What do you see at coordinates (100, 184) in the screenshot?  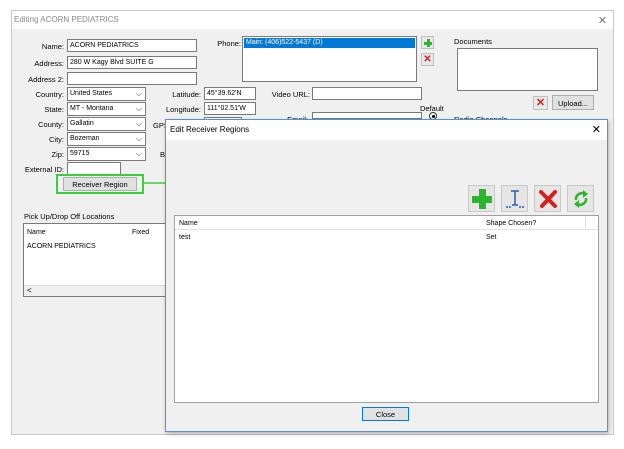 I see `receiver-region-button: Receiver Region` at bounding box center [100, 184].